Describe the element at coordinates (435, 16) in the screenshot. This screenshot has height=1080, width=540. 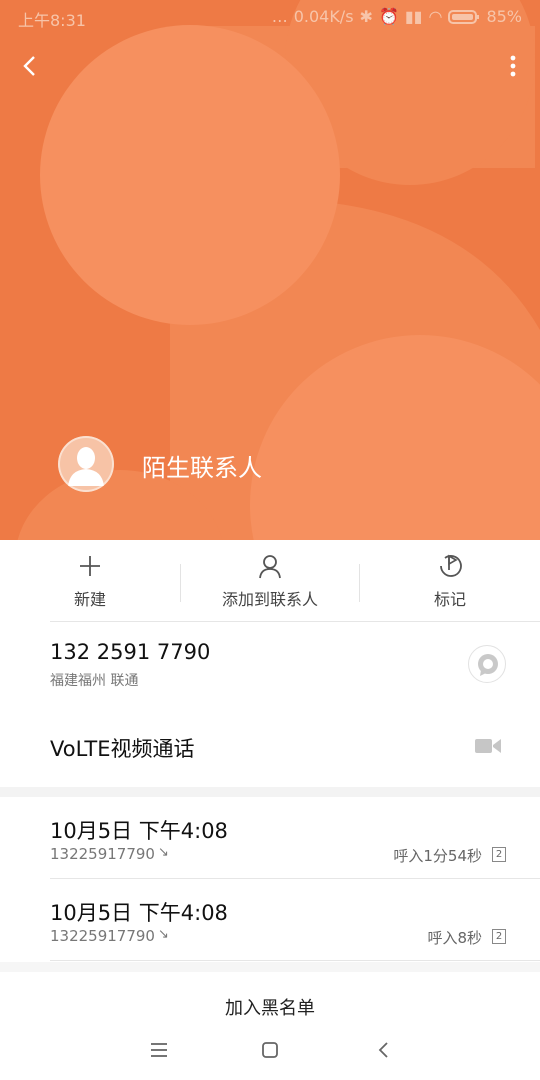
I see `wifi-icon: ◠` at that location.